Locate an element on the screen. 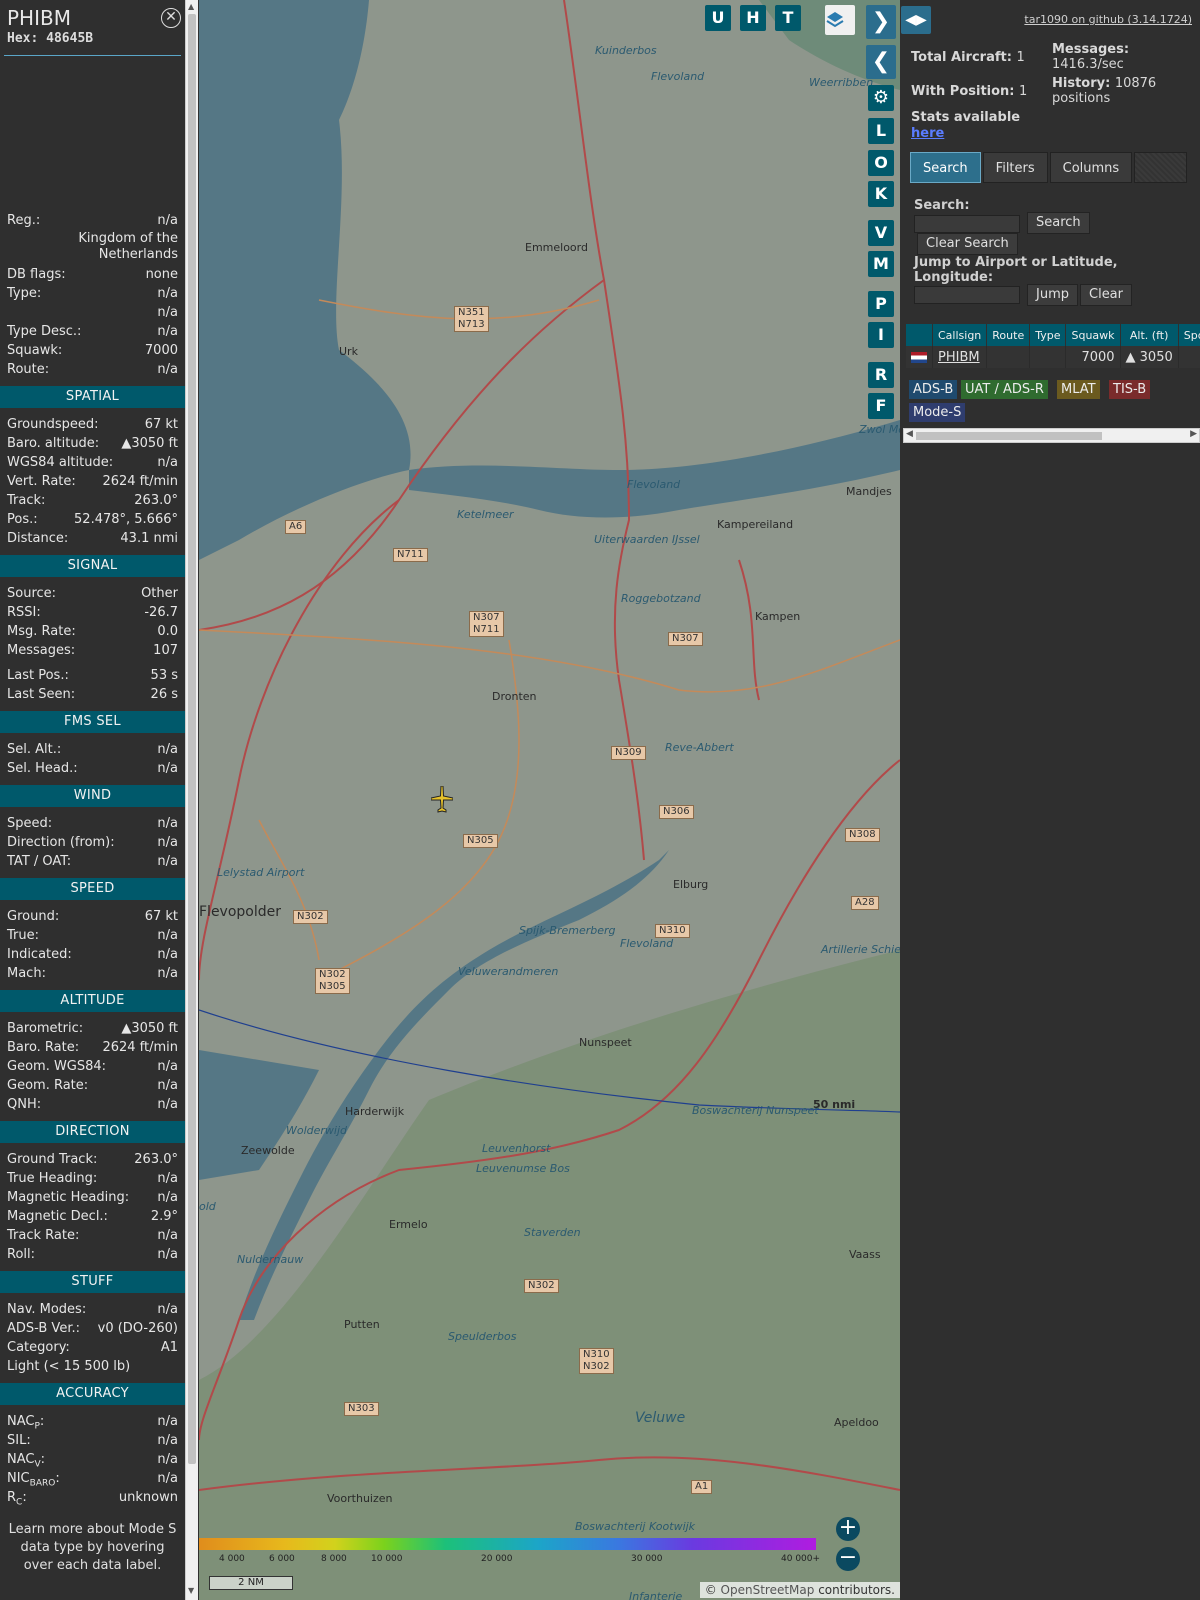  scroll-right-icon: ▶ is located at coordinates (1193, 434).